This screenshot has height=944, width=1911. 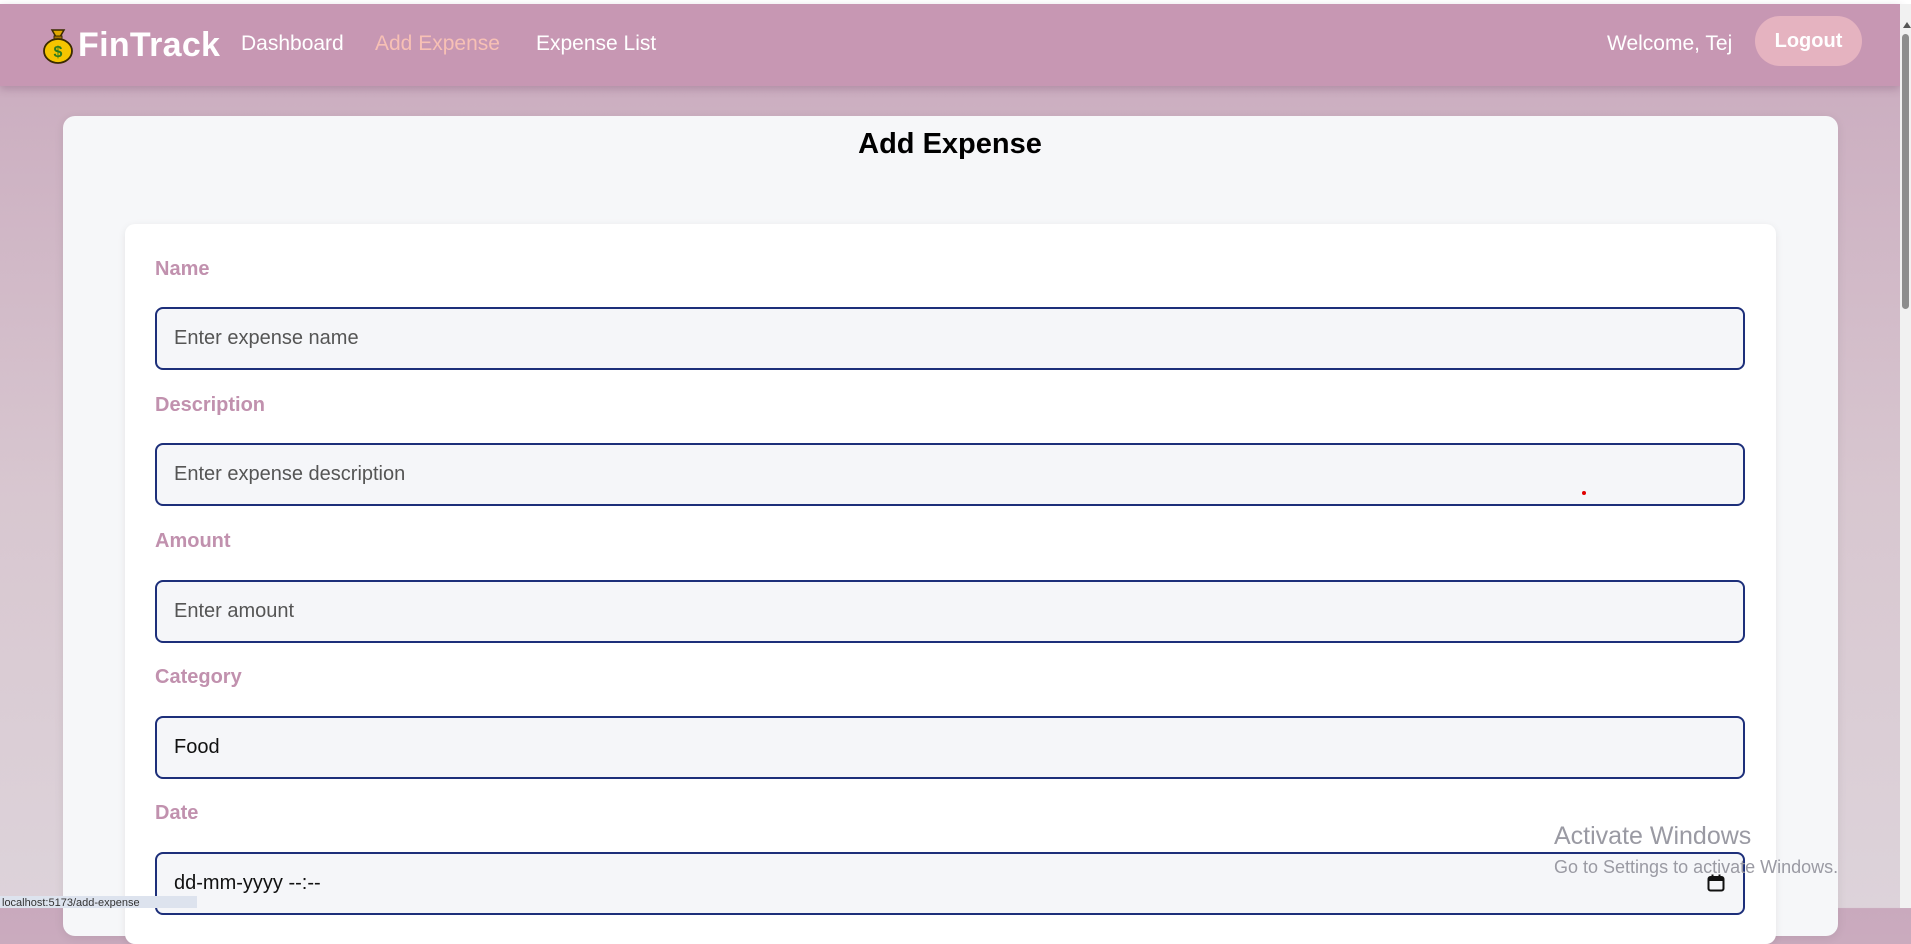 What do you see at coordinates (1907, 25) in the screenshot?
I see `scroll-up-arrow-icon` at bounding box center [1907, 25].